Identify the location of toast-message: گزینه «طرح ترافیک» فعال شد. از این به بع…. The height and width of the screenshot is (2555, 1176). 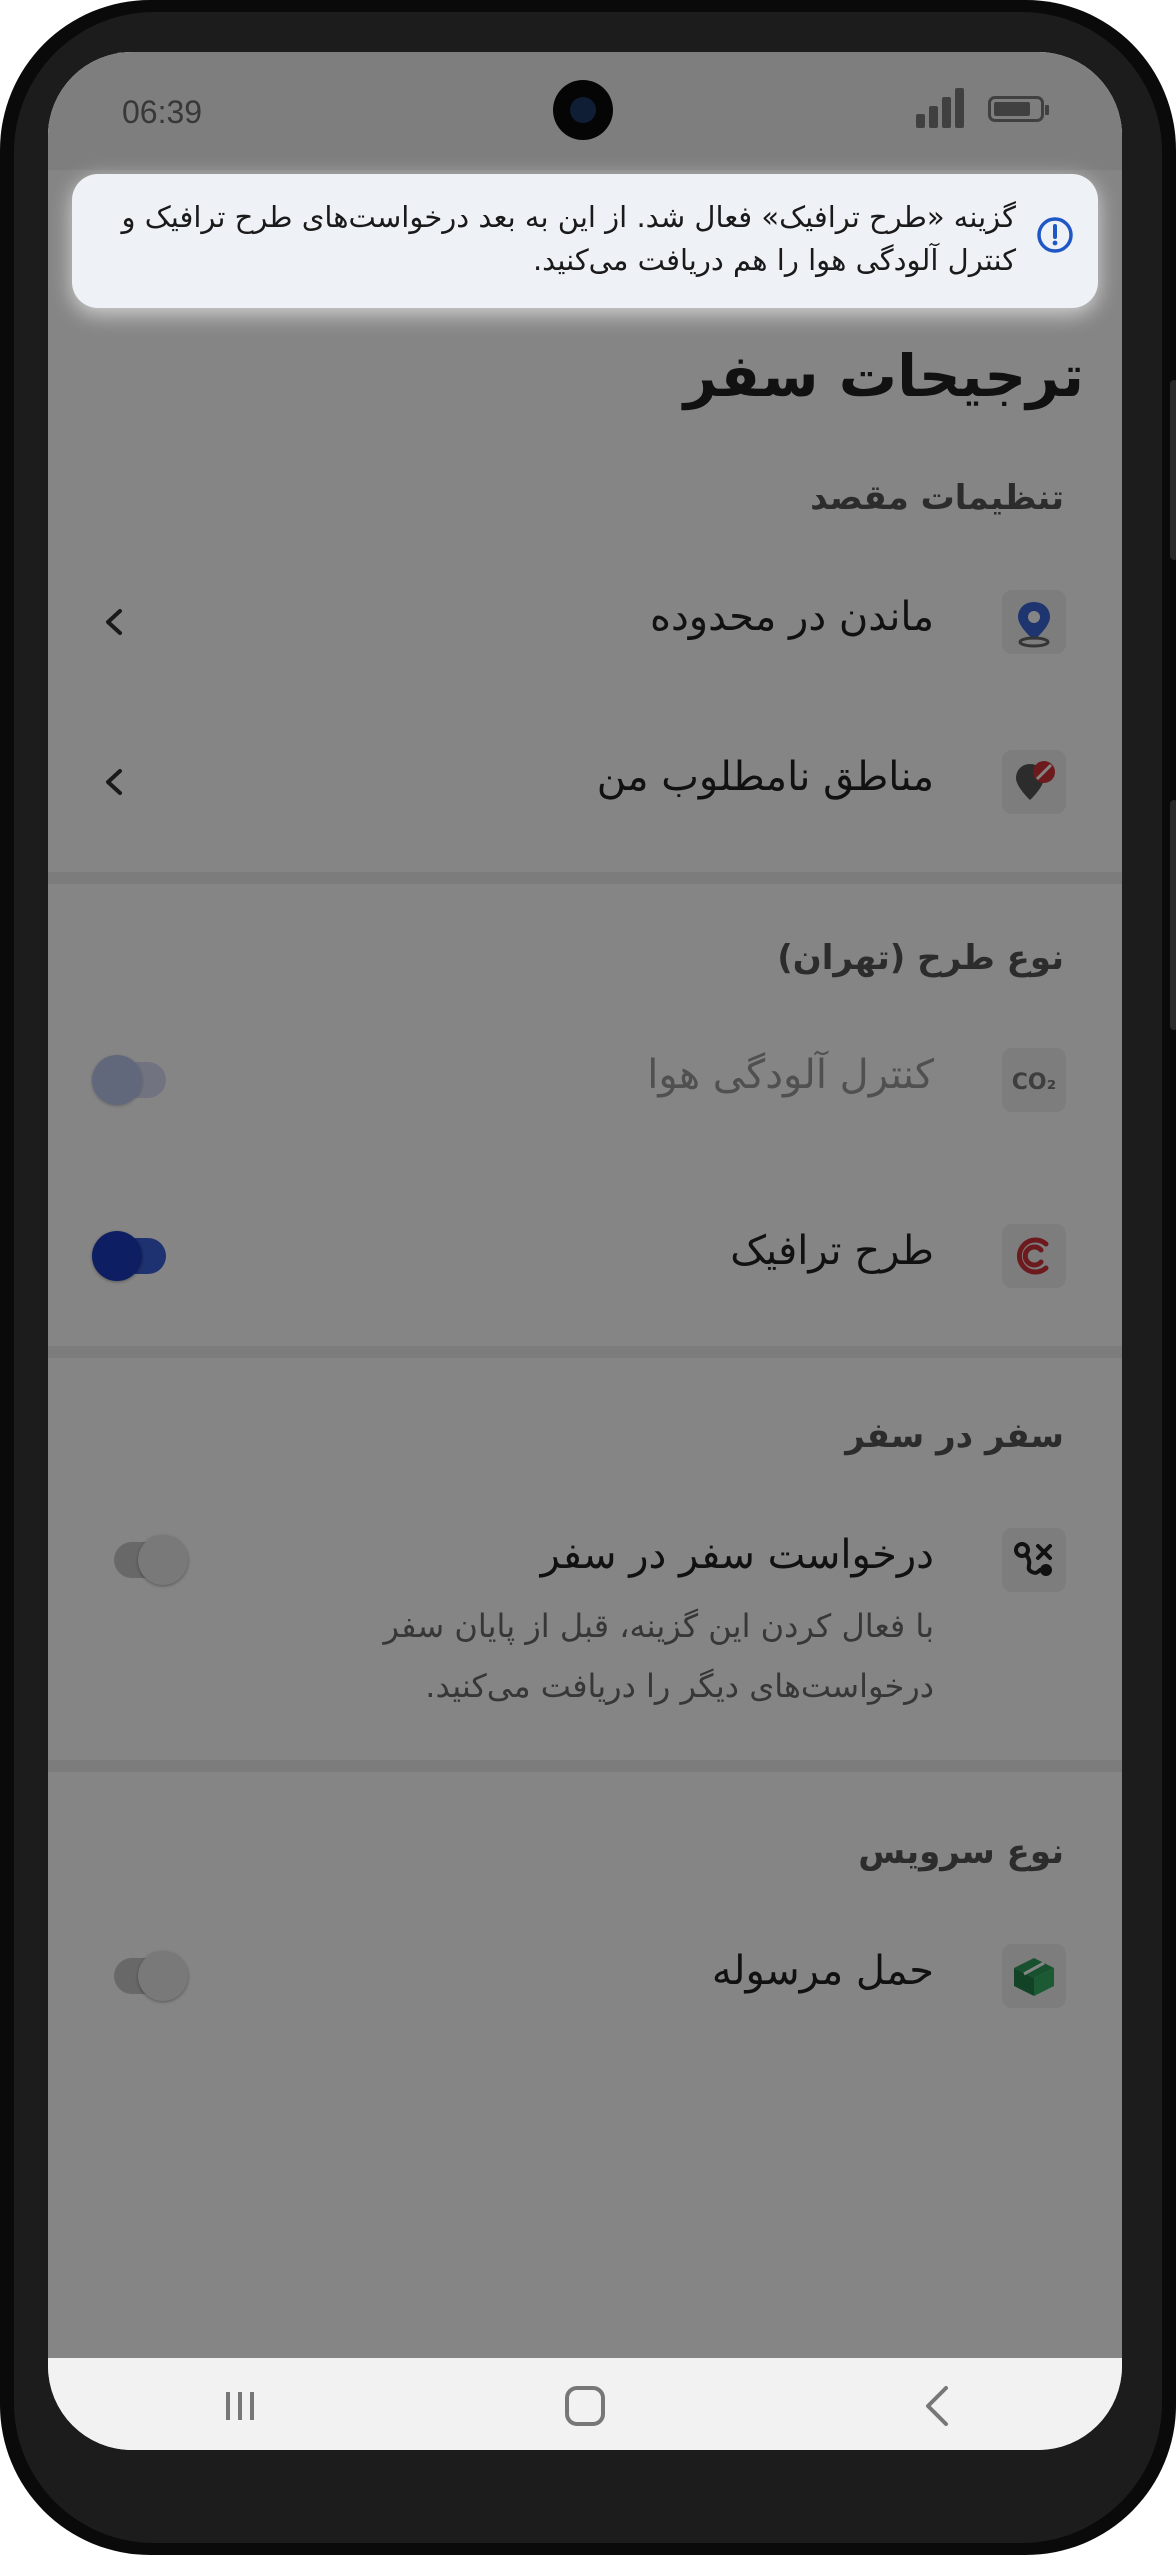
(568, 238).